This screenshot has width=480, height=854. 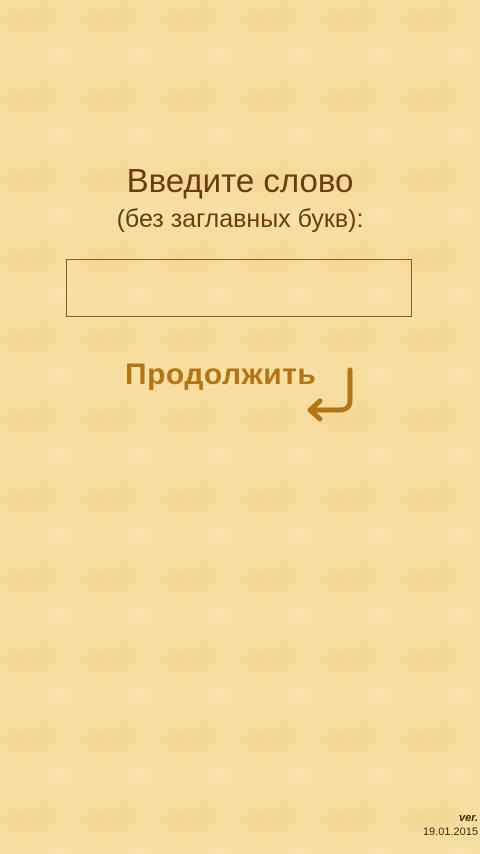 What do you see at coordinates (221, 374) in the screenshot?
I see `continue-button-label: Продолжить` at bounding box center [221, 374].